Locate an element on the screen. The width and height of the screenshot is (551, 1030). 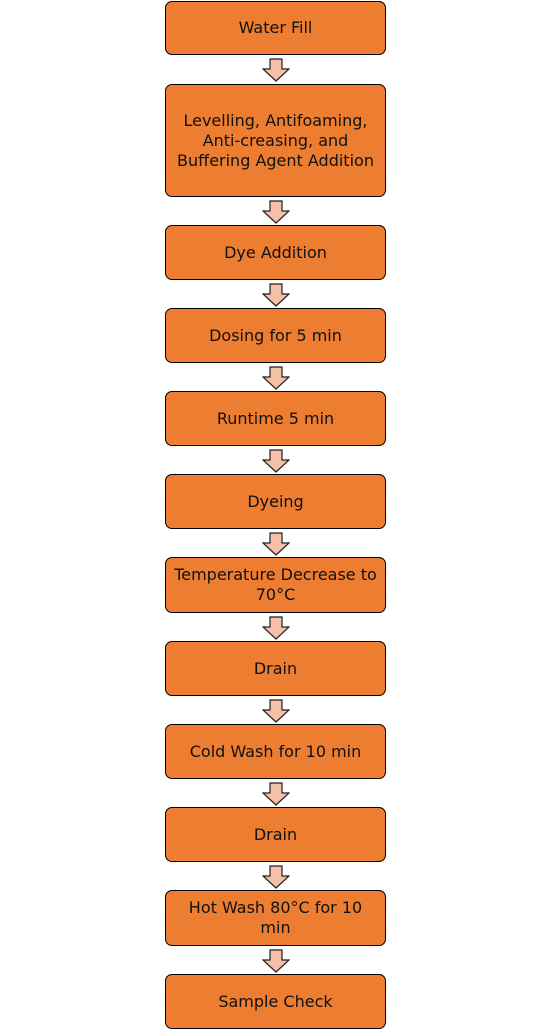
step-box: Sample Check is located at coordinates (275, 1001).